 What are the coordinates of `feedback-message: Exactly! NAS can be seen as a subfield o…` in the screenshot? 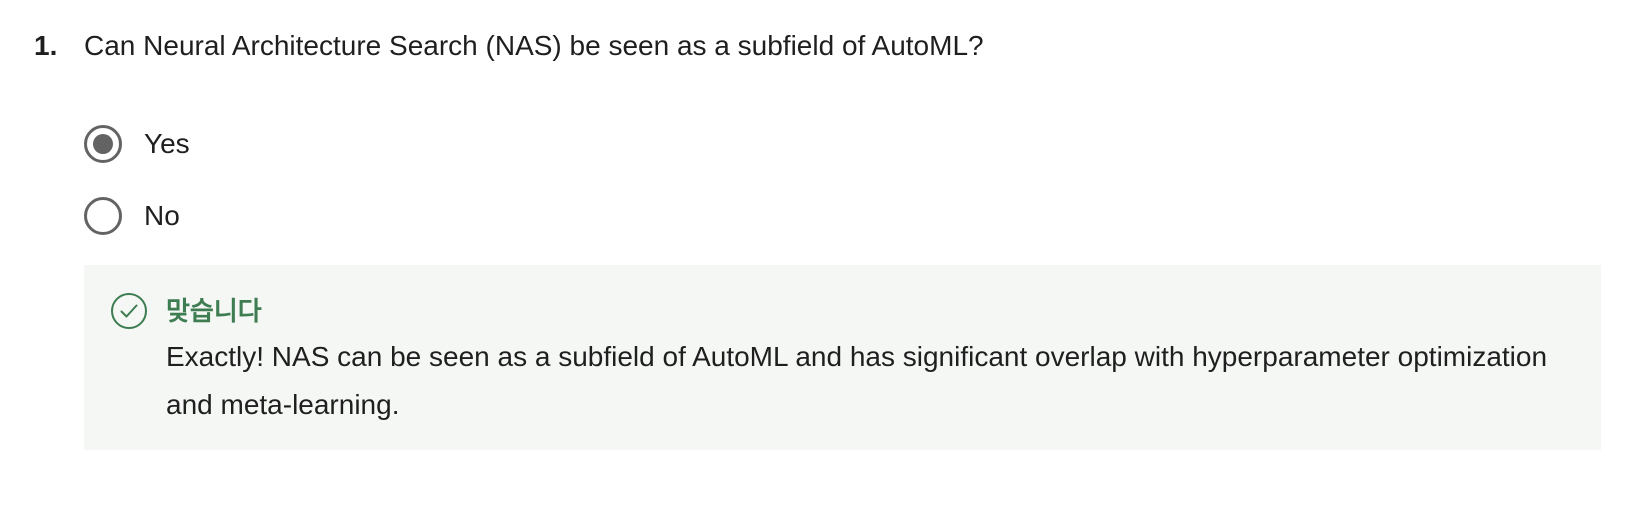 It's located at (857, 380).